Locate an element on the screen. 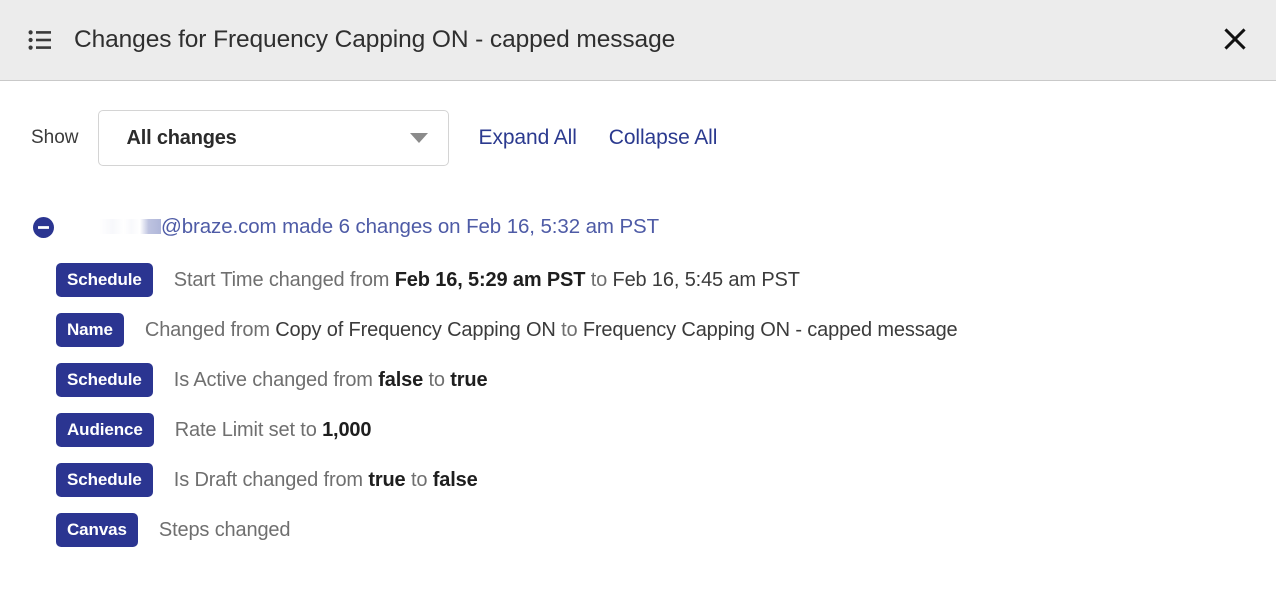 The width and height of the screenshot is (1276, 591). changes-filter-select: All changes is located at coordinates (273, 138).